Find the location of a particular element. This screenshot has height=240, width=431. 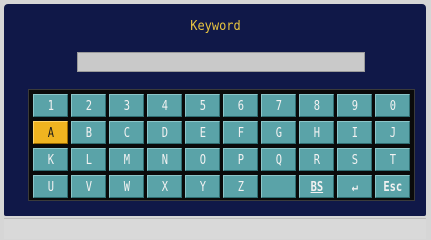

key-h: H is located at coordinates (316, 132).